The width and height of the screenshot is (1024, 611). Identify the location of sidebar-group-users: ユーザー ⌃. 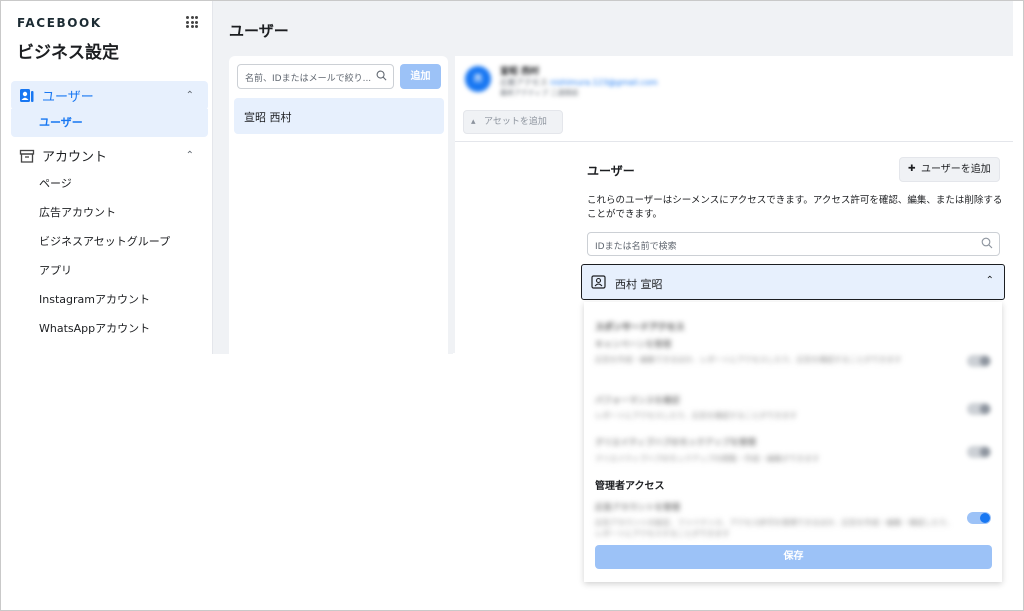
(109, 95).